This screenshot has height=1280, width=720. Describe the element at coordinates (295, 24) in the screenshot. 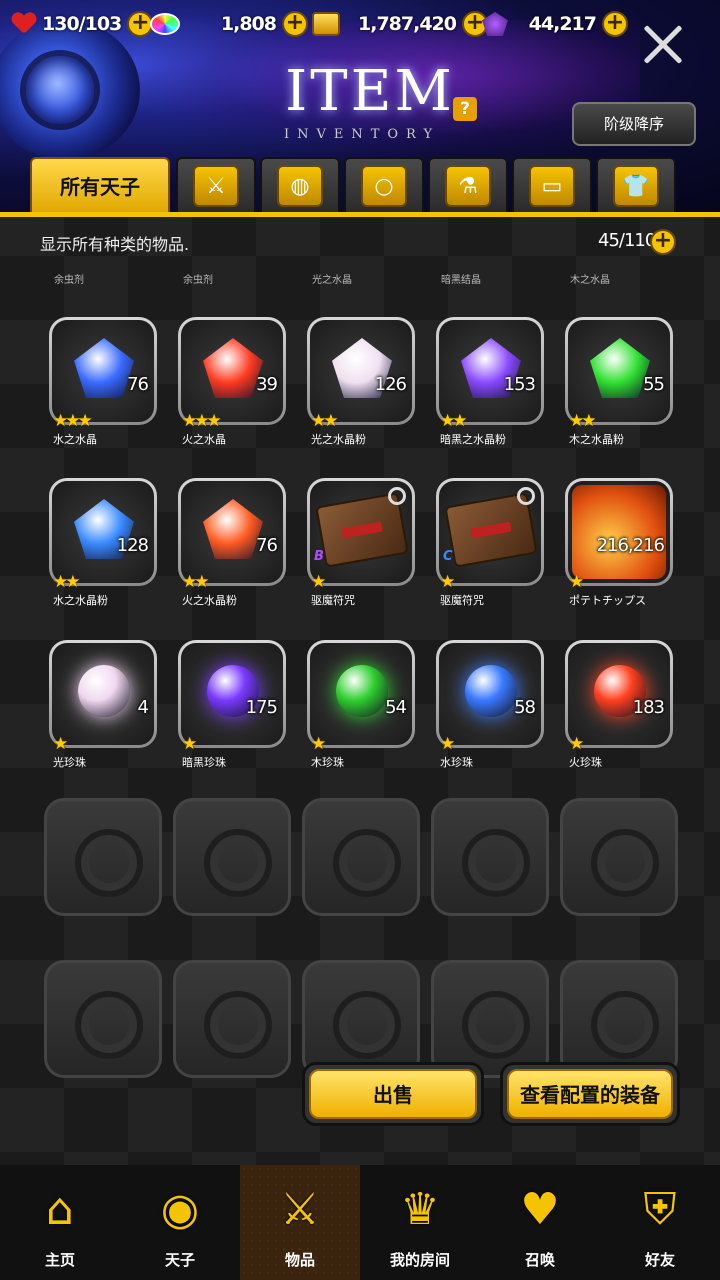

I see `gem-plus-icon: +` at that location.